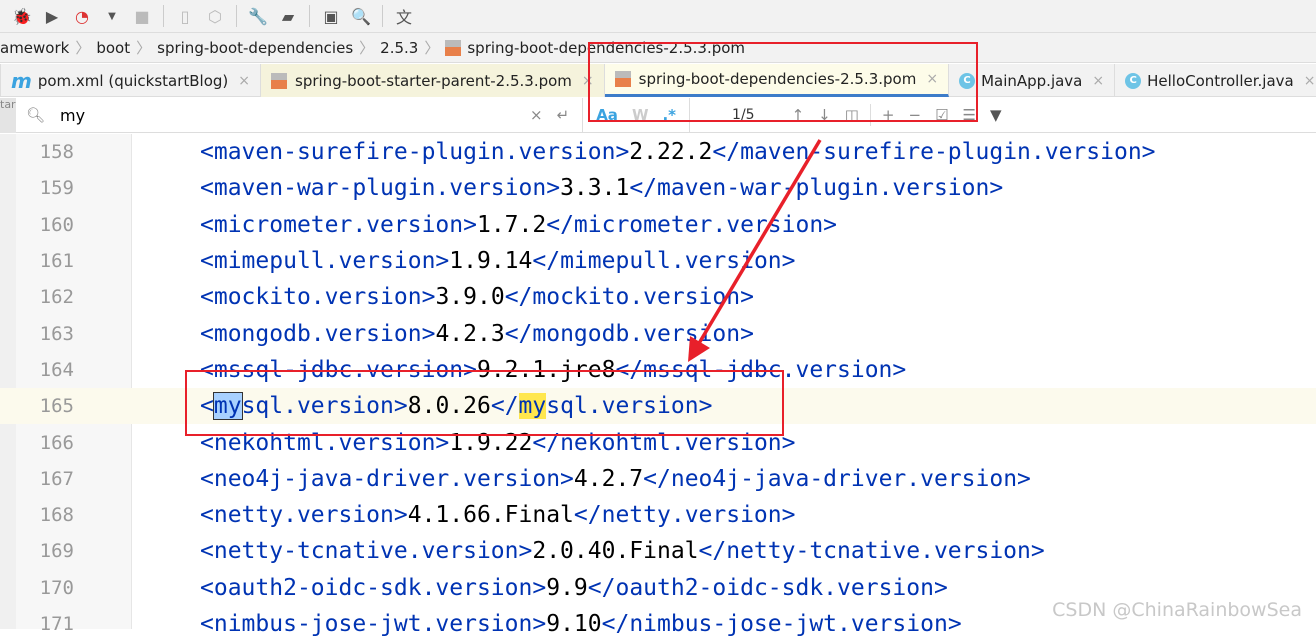 This screenshot has height=642, width=1316. What do you see at coordinates (755, 250) in the screenshot?
I see `annotation-arrow` at bounding box center [755, 250].